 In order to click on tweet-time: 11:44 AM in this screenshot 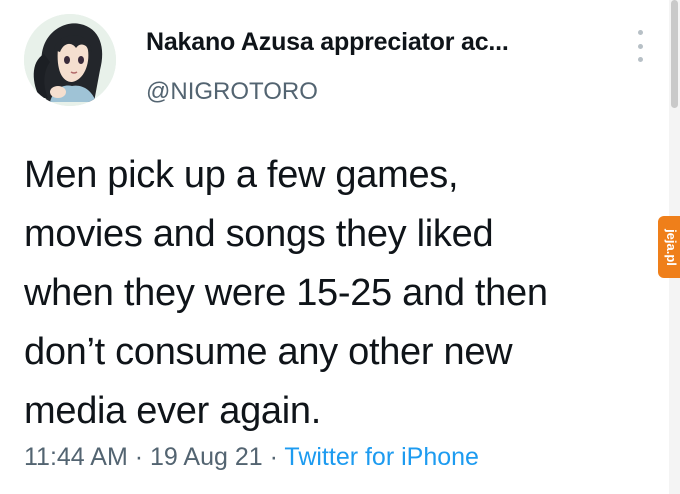, I will do `click(76, 457)`.